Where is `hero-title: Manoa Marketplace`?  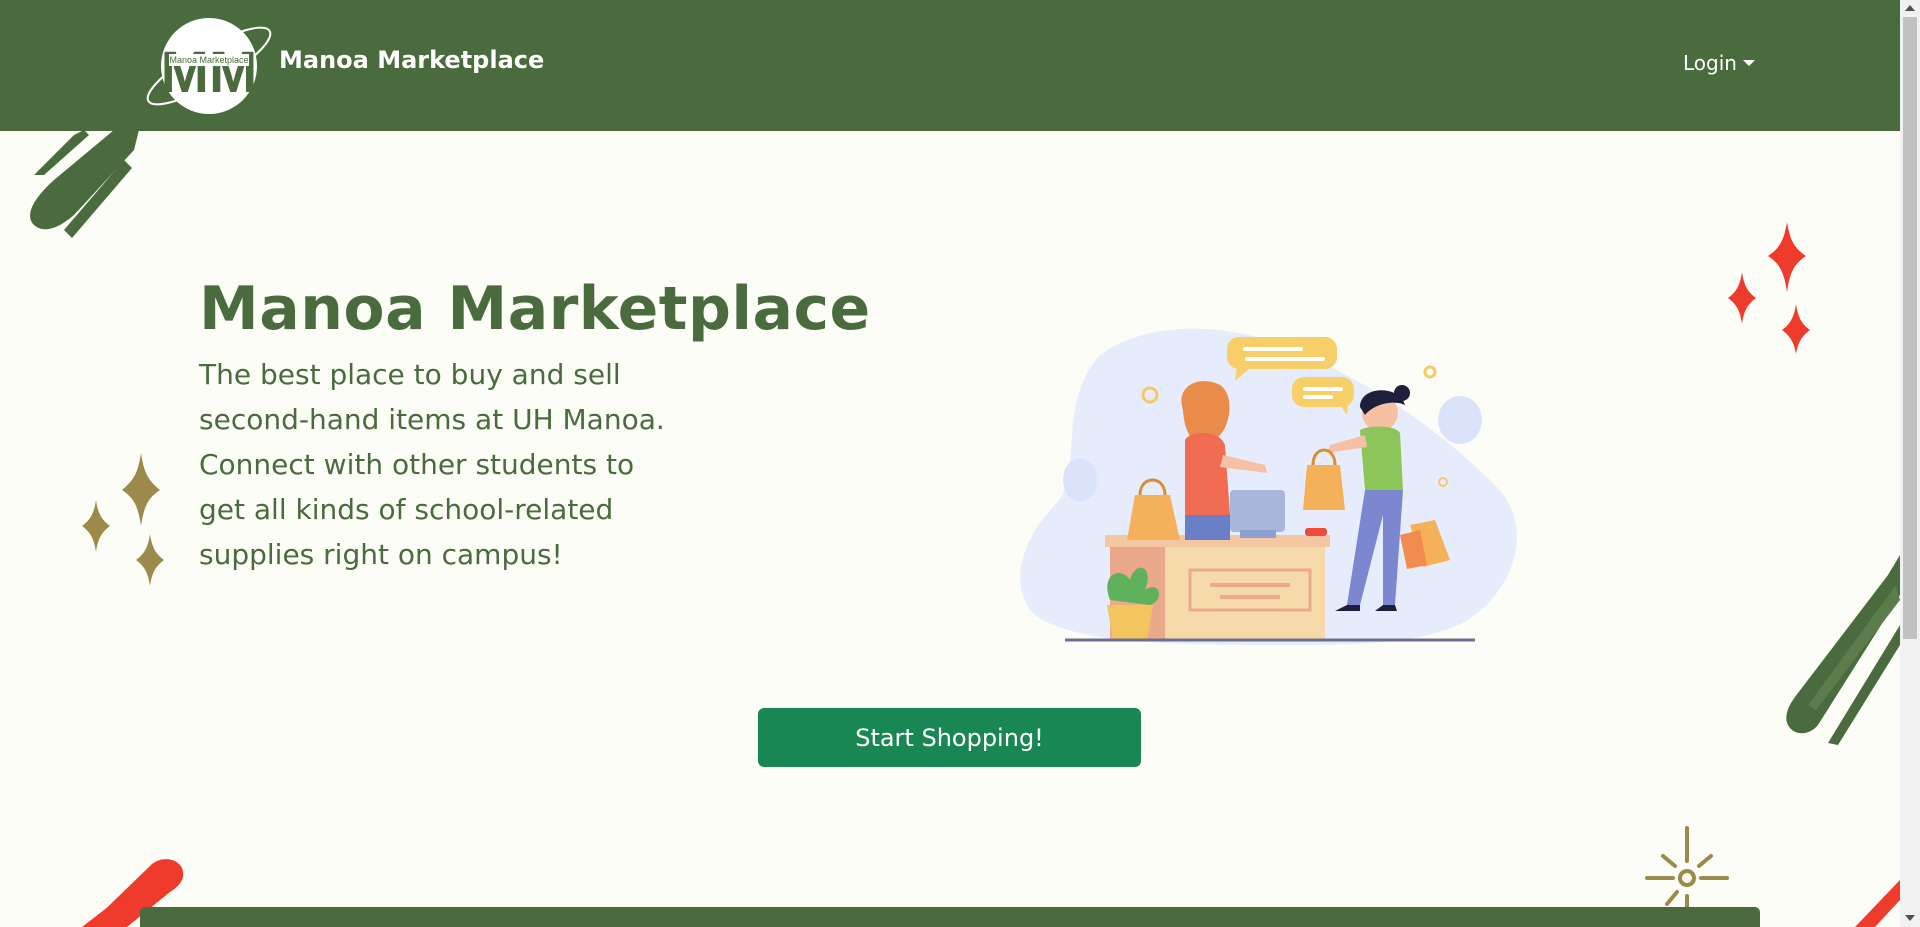
hero-title: Manoa Marketplace is located at coordinates (535, 309).